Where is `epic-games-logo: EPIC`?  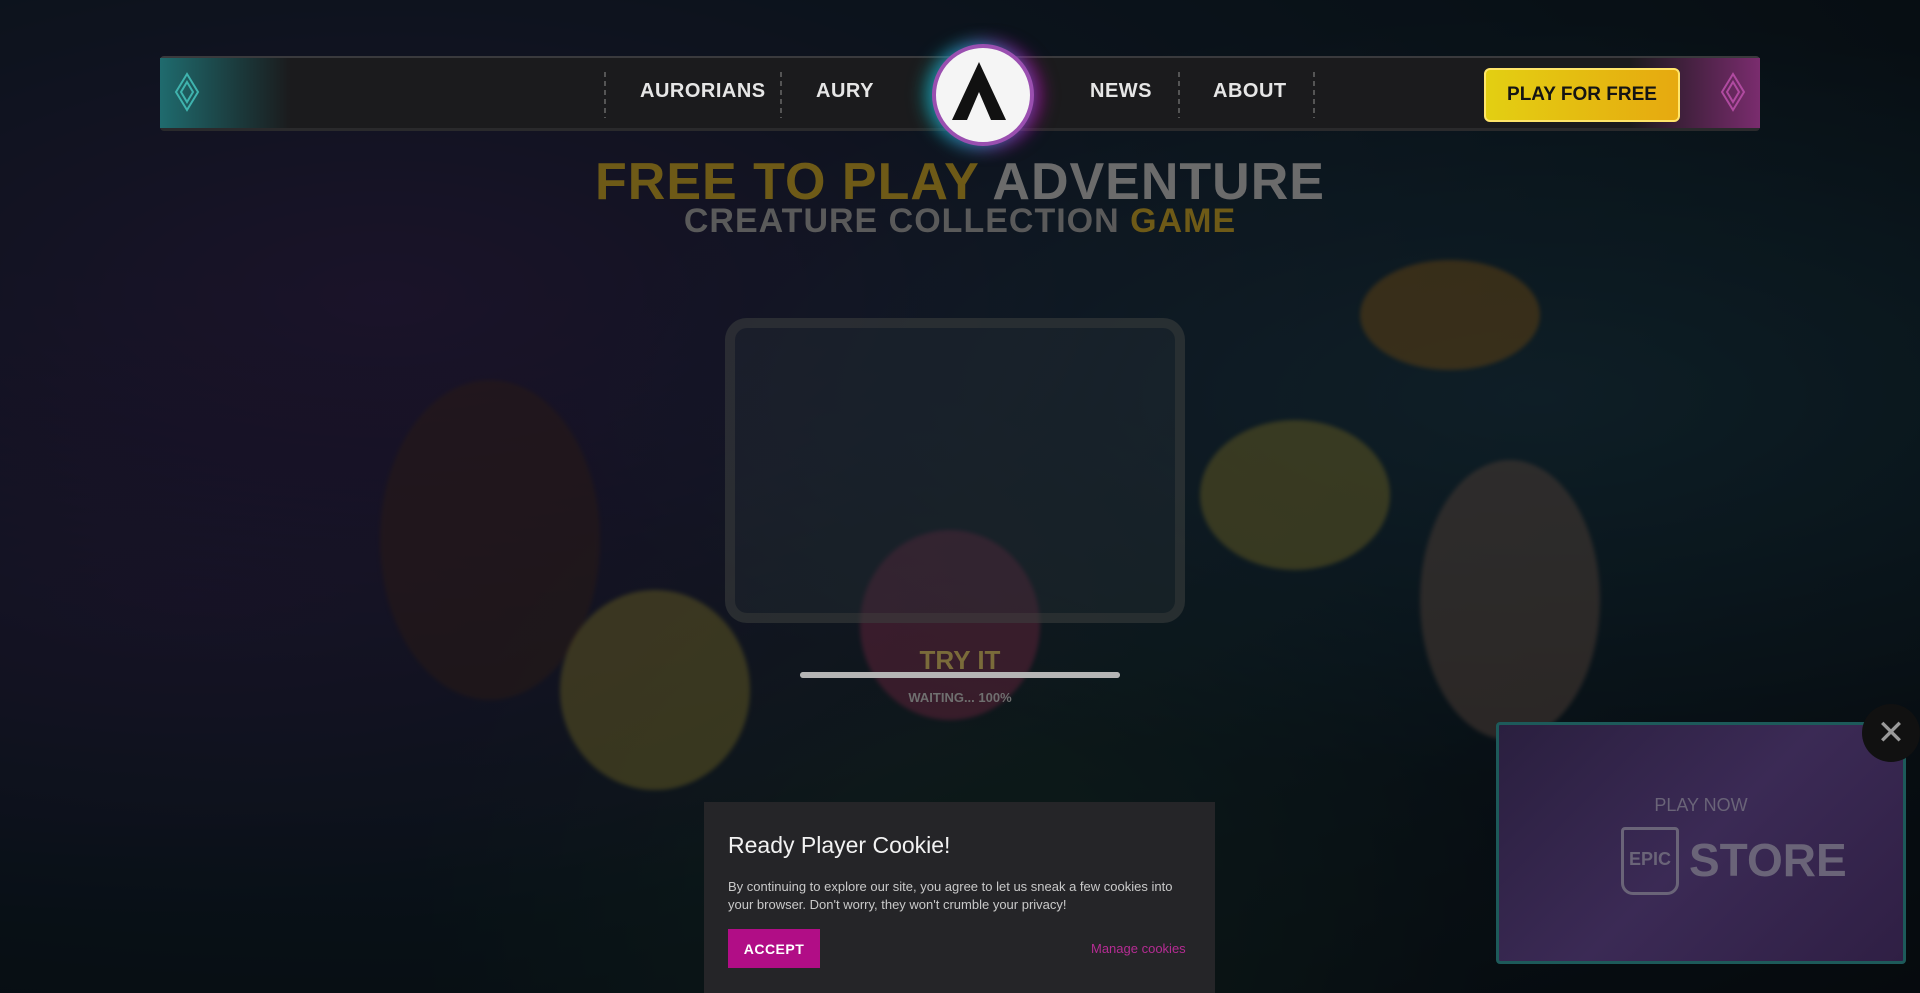 epic-games-logo: EPIC is located at coordinates (1650, 861).